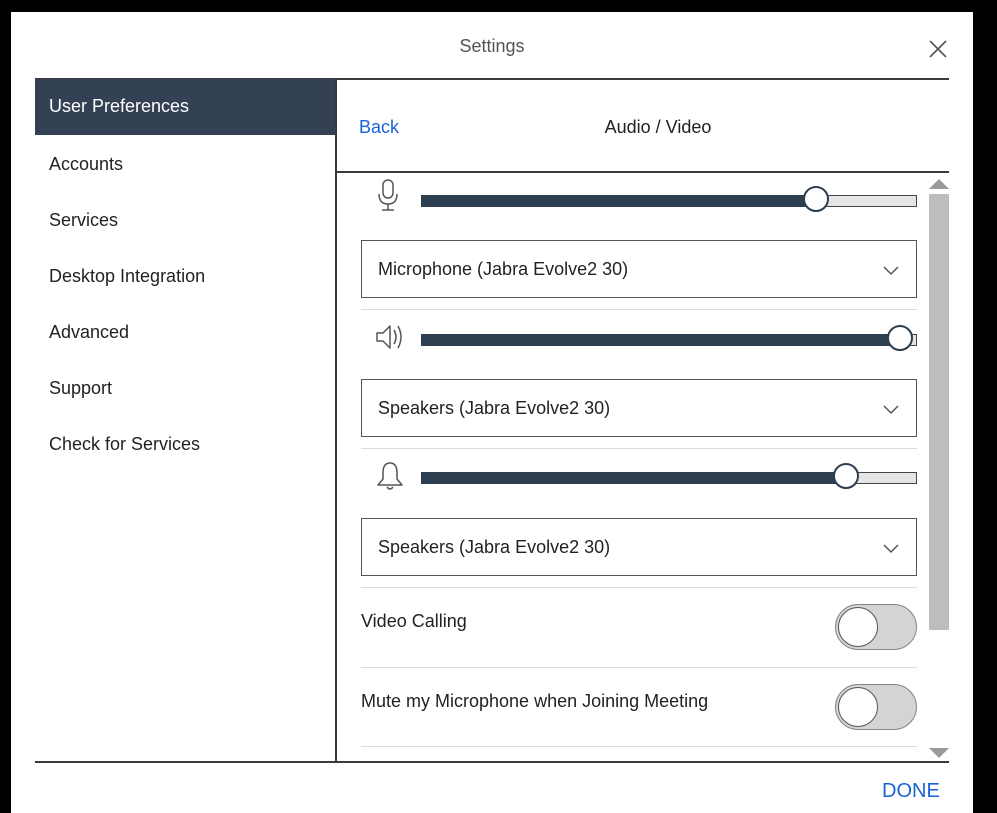 Image resolution: width=997 pixels, height=813 pixels. What do you see at coordinates (414, 621) in the screenshot?
I see `video-calling-label: Video Calling` at bounding box center [414, 621].